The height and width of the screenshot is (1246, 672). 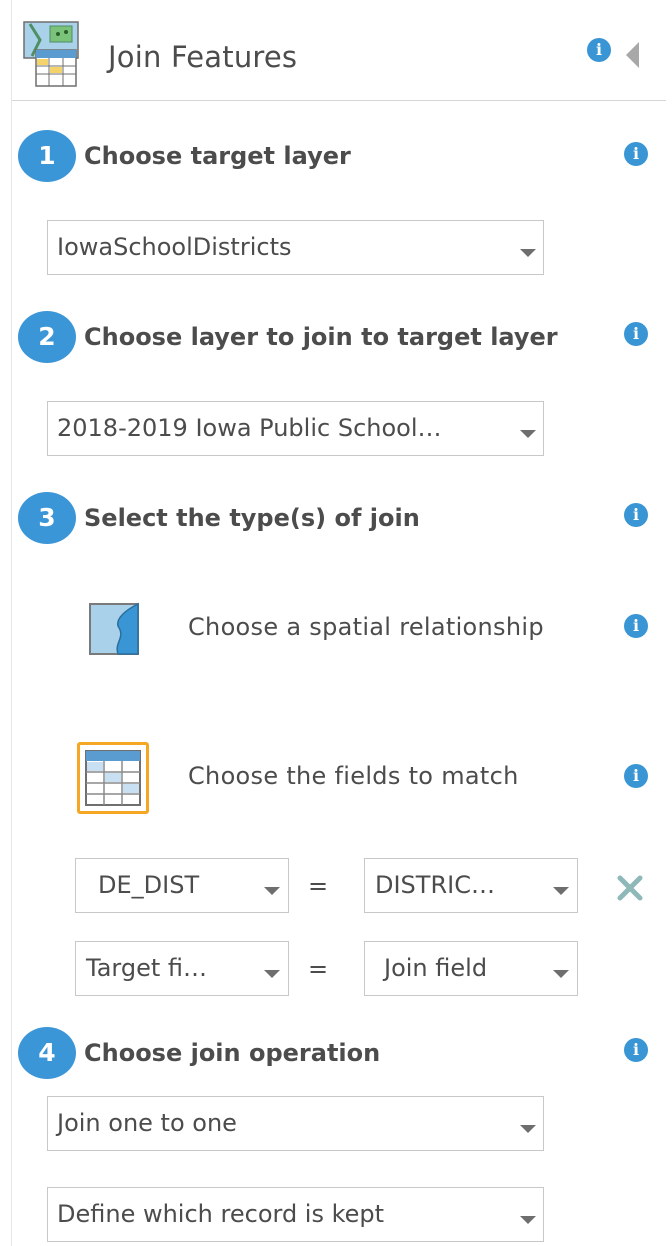 What do you see at coordinates (47, 156) in the screenshot?
I see `step-1-number: 1` at bounding box center [47, 156].